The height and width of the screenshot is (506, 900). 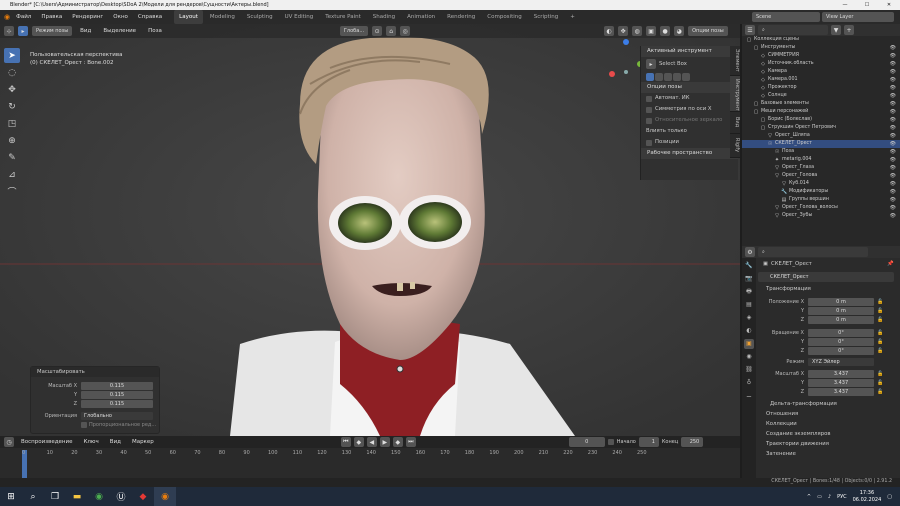 What do you see at coordinates (829, 434) in the screenshot?
I see `instancing-header: Создание экземпляров` at bounding box center [829, 434].